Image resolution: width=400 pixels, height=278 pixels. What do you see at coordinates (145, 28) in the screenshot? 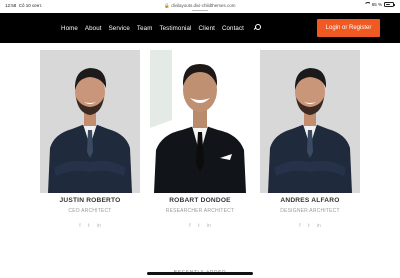
I see `nav-link-team: Team` at bounding box center [145, 28].